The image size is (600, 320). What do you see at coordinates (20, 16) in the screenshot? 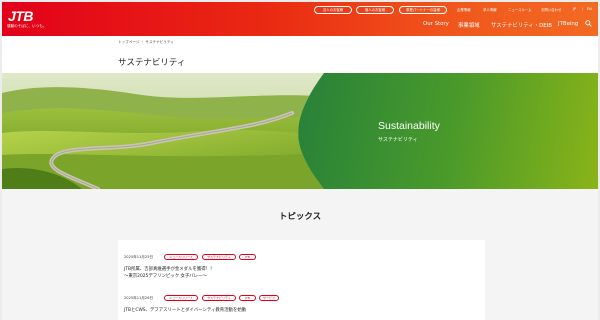
I see `jtb-logo: JTB` at bounding box center [20, 16].